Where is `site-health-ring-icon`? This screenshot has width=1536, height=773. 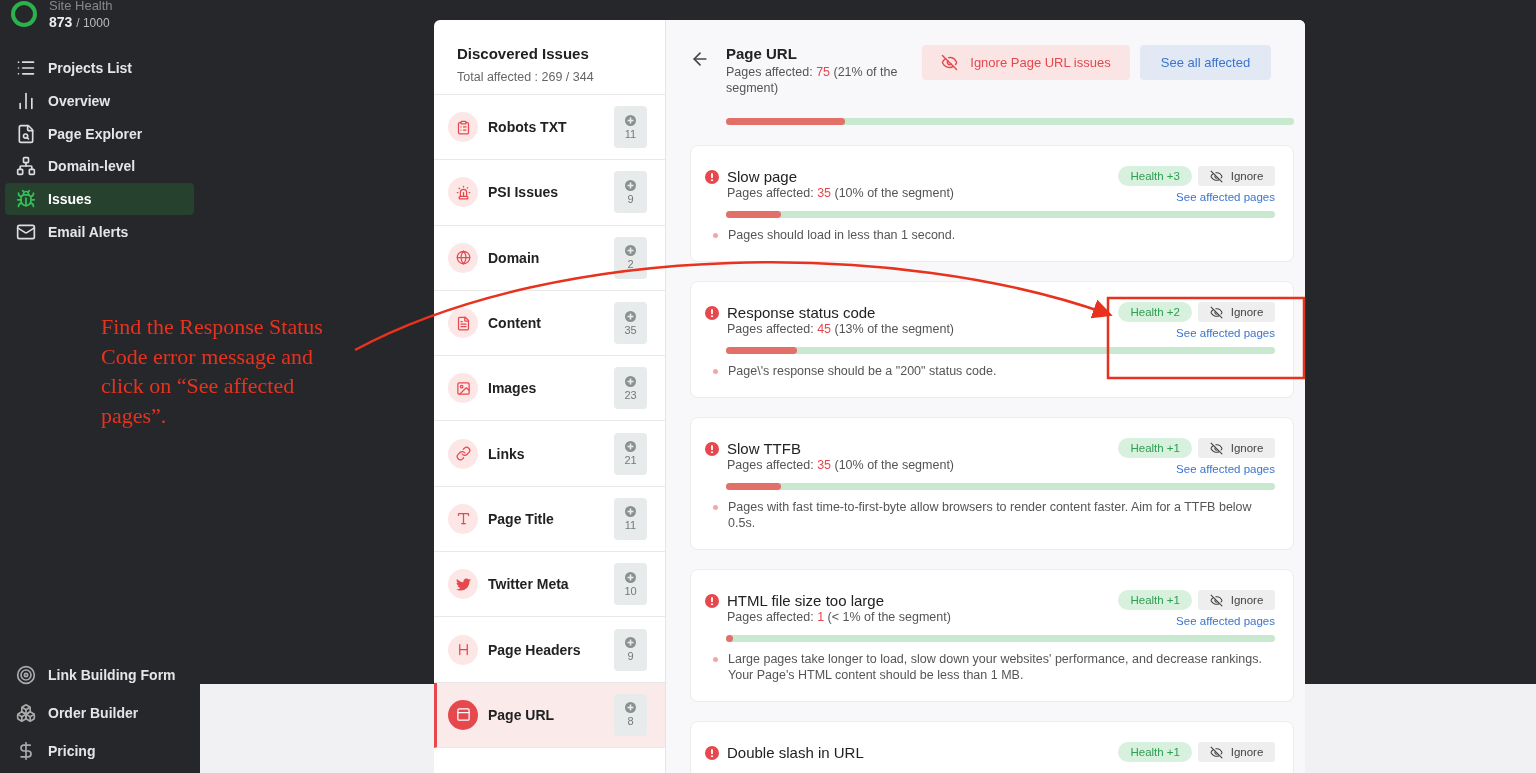 site-health-ring-icon is located at coordinates (24, 14).